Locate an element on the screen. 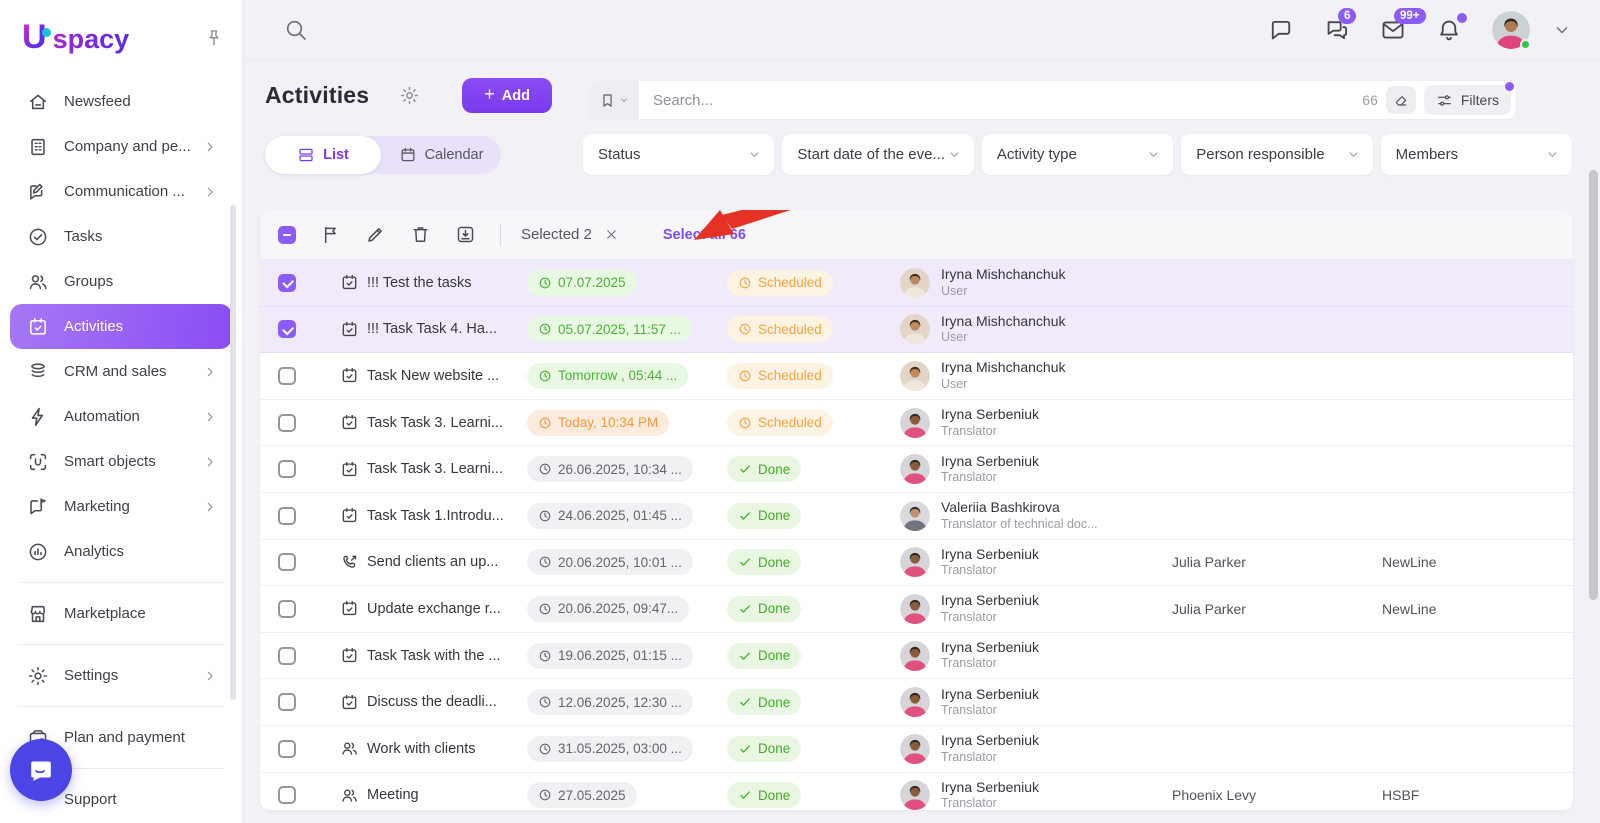 This screenshot has width=1600, height=823. user-avatar is located at coordinates (1511, 30).